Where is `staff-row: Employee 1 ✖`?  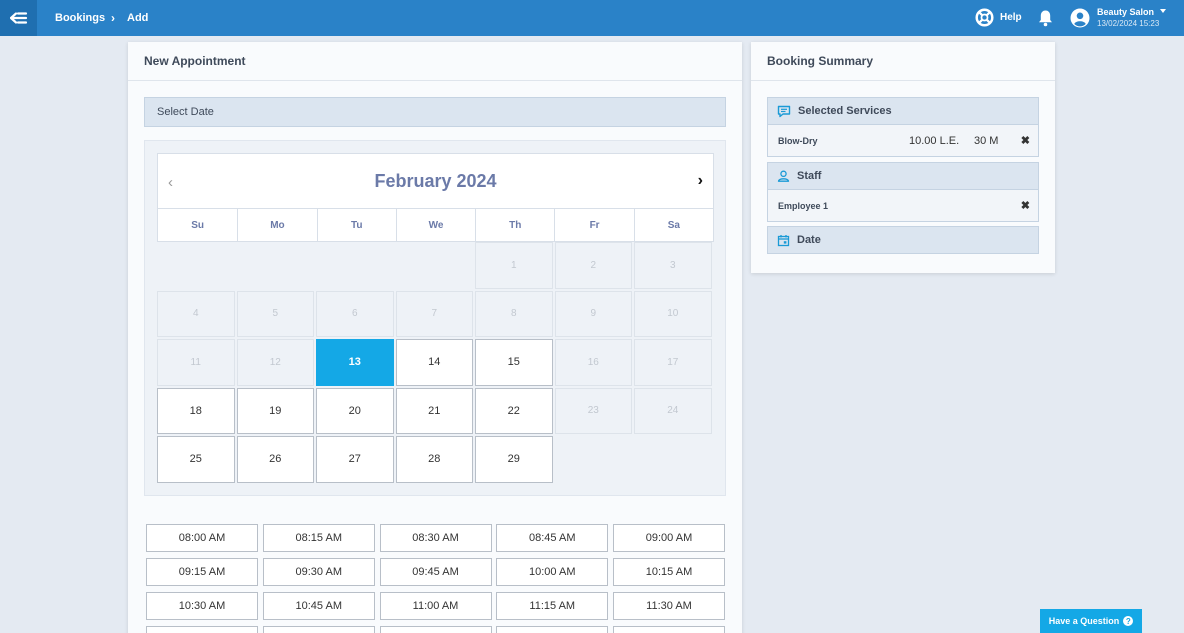
staff-row: Employee 1 ✖ is located at coordinates (903, 206).